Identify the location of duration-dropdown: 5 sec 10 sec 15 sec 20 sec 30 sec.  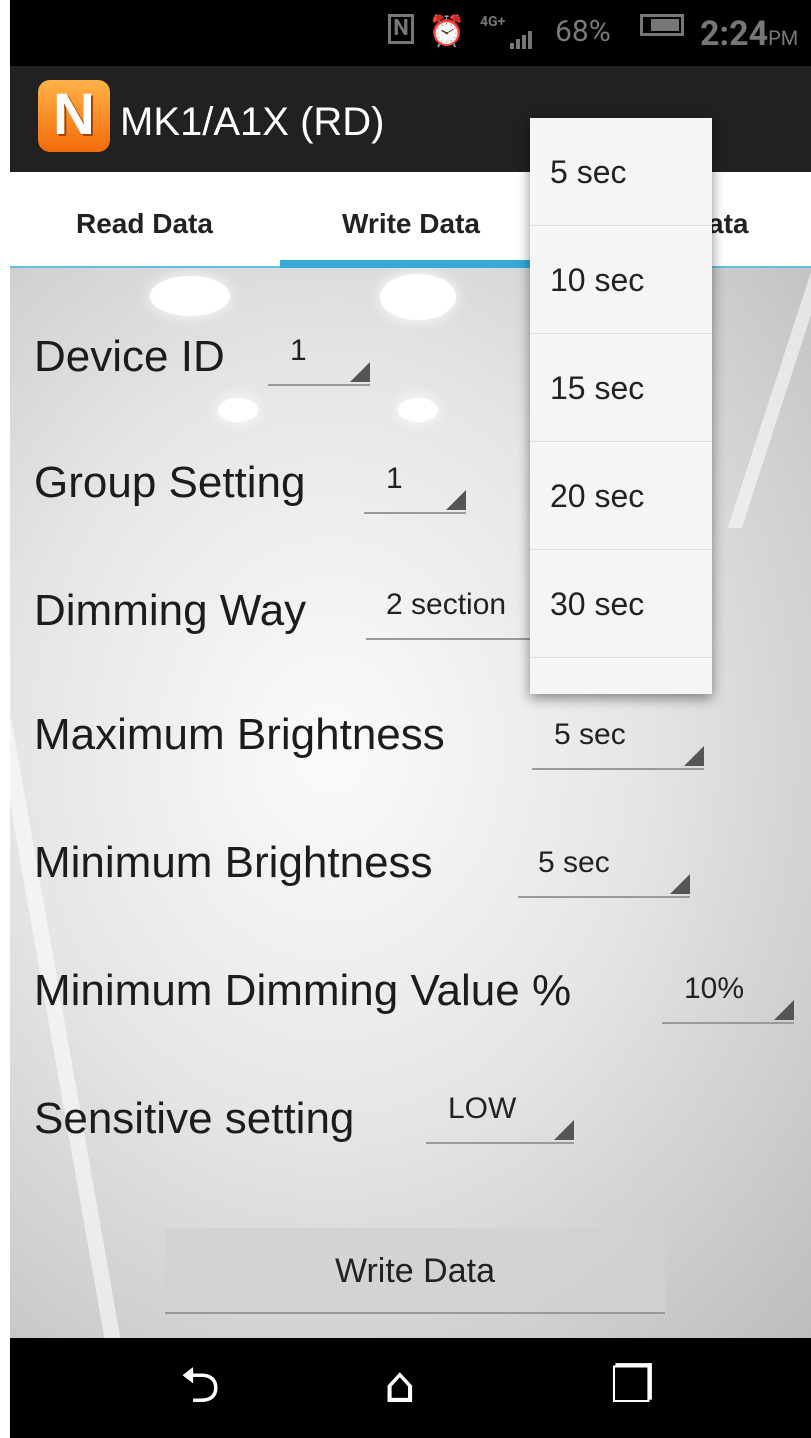
(621, 406).